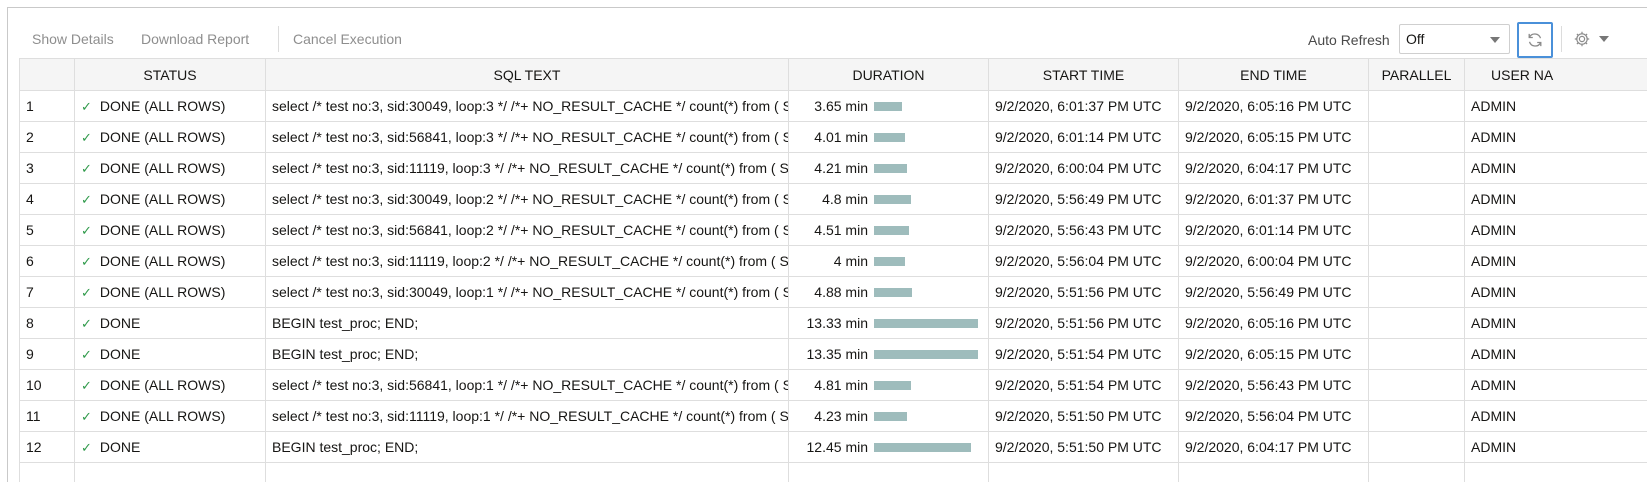 Image resolution: width=1647 pixels, height=482 pixels. Describe the element at coordinates (47, 261) in the screenshot. I see `row-number: 6` at that location.